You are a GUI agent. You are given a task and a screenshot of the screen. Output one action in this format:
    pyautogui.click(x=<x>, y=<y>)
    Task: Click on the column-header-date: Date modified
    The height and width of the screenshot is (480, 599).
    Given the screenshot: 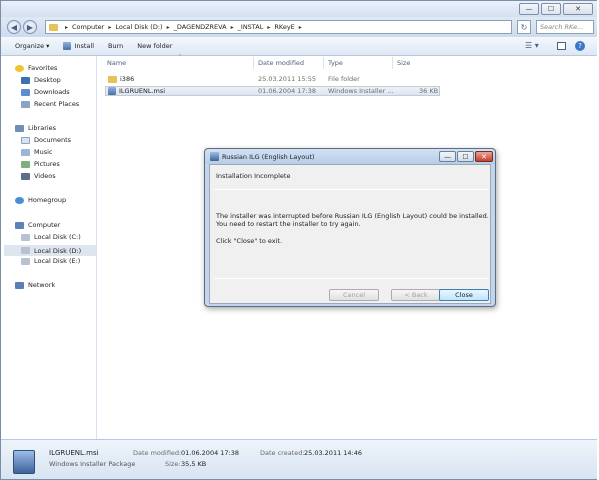 What is the action you would take?
    pyautogui.click(x=281, y=63)
    